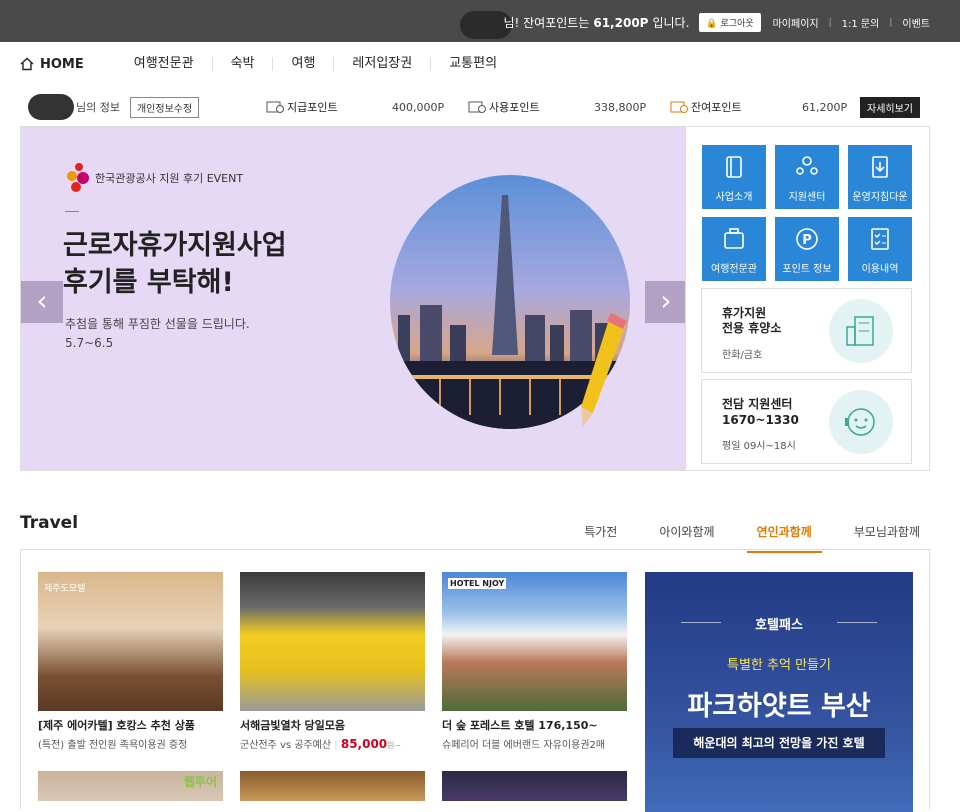 This screenshot has height=812, width=960. I want to click on product-desc: 슈페리어 더블 에버랜드 자유이용권2매, so click(524, 745).